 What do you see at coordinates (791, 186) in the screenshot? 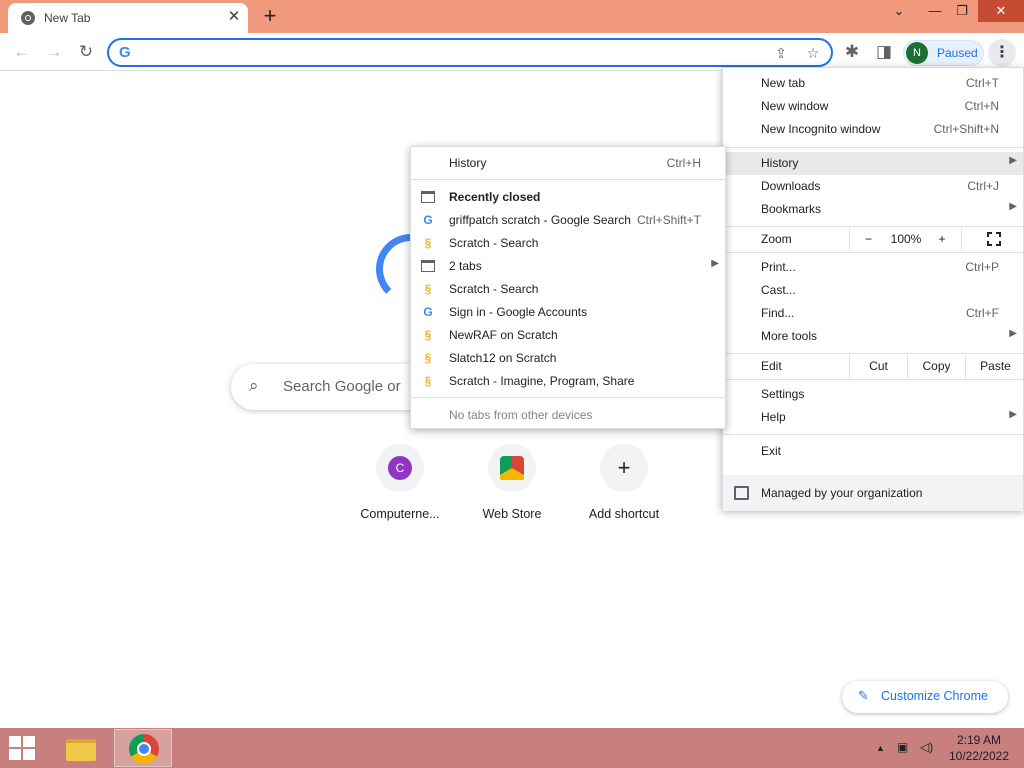
I see `menu-item-label: Downloads` at bounding box center [791, 186].